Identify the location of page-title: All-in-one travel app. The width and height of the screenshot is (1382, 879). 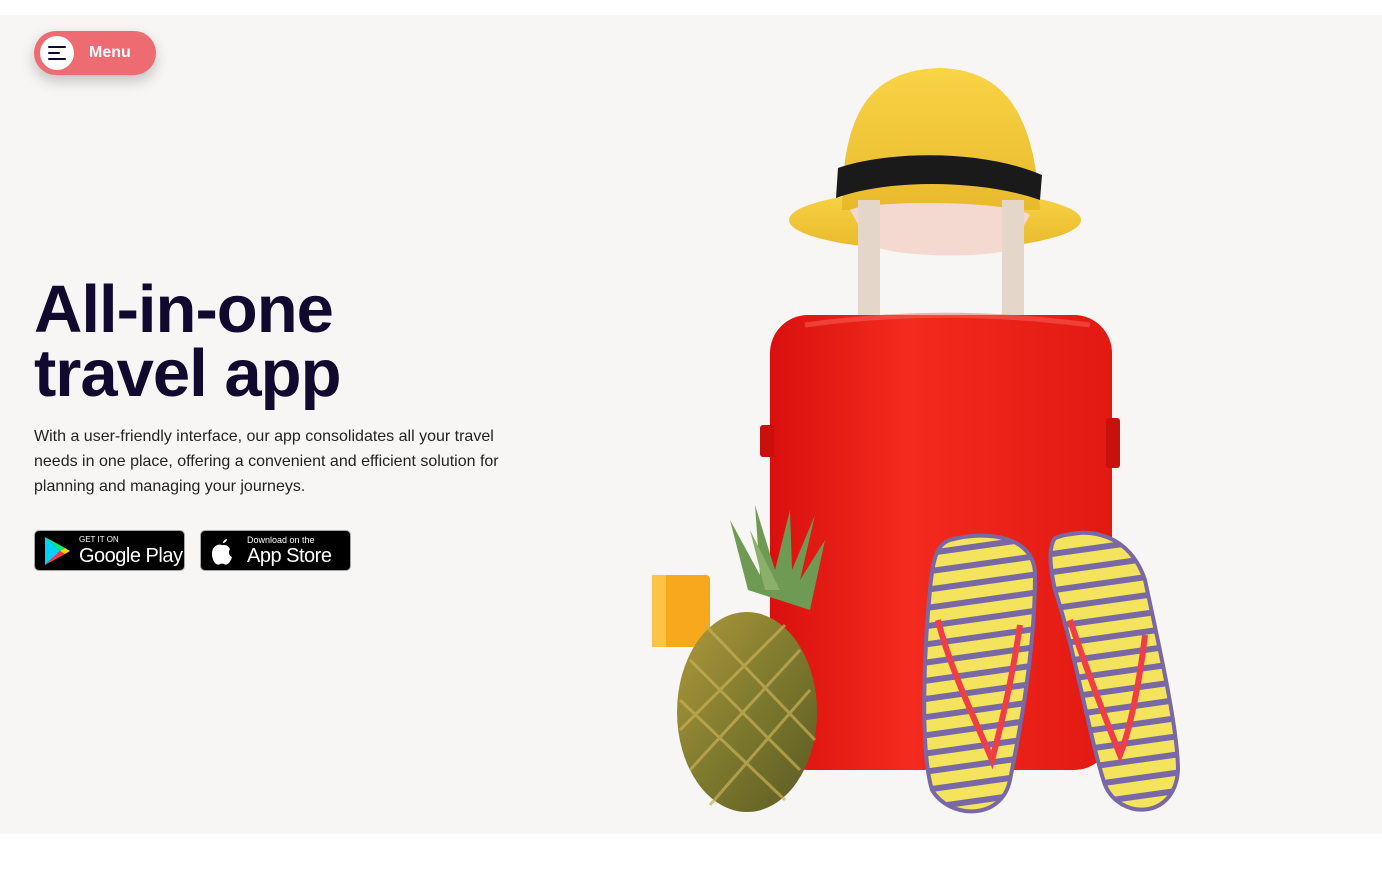
(188, 341).